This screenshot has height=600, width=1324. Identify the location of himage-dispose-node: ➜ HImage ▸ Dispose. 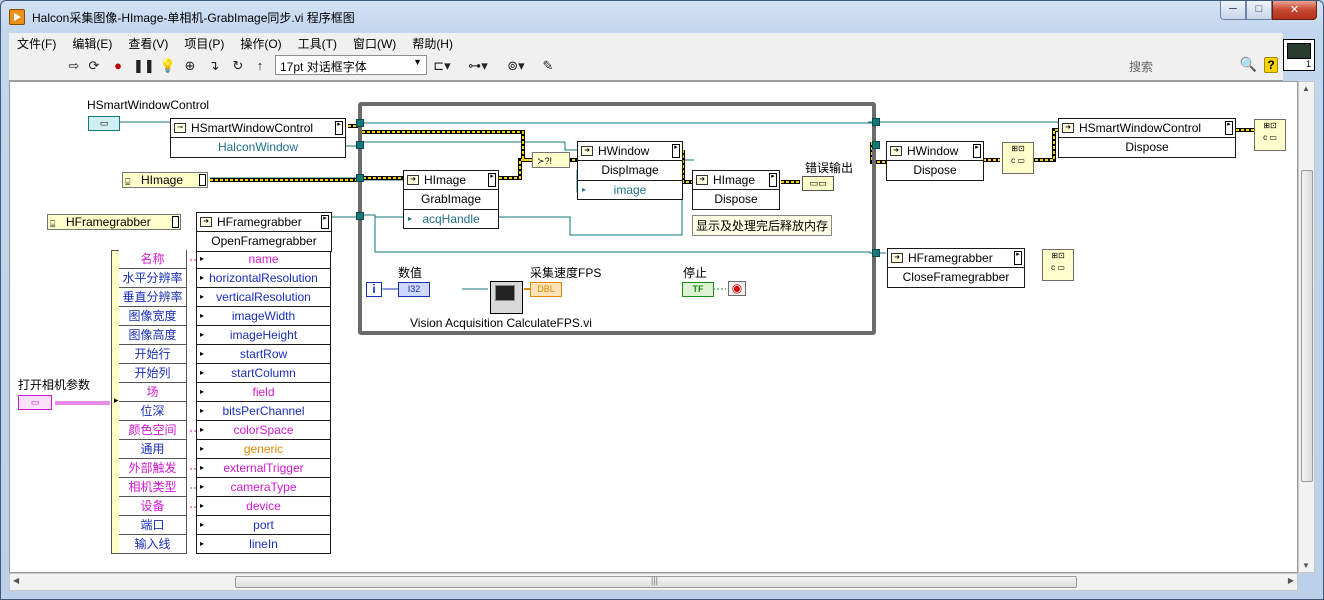
(736, 190).